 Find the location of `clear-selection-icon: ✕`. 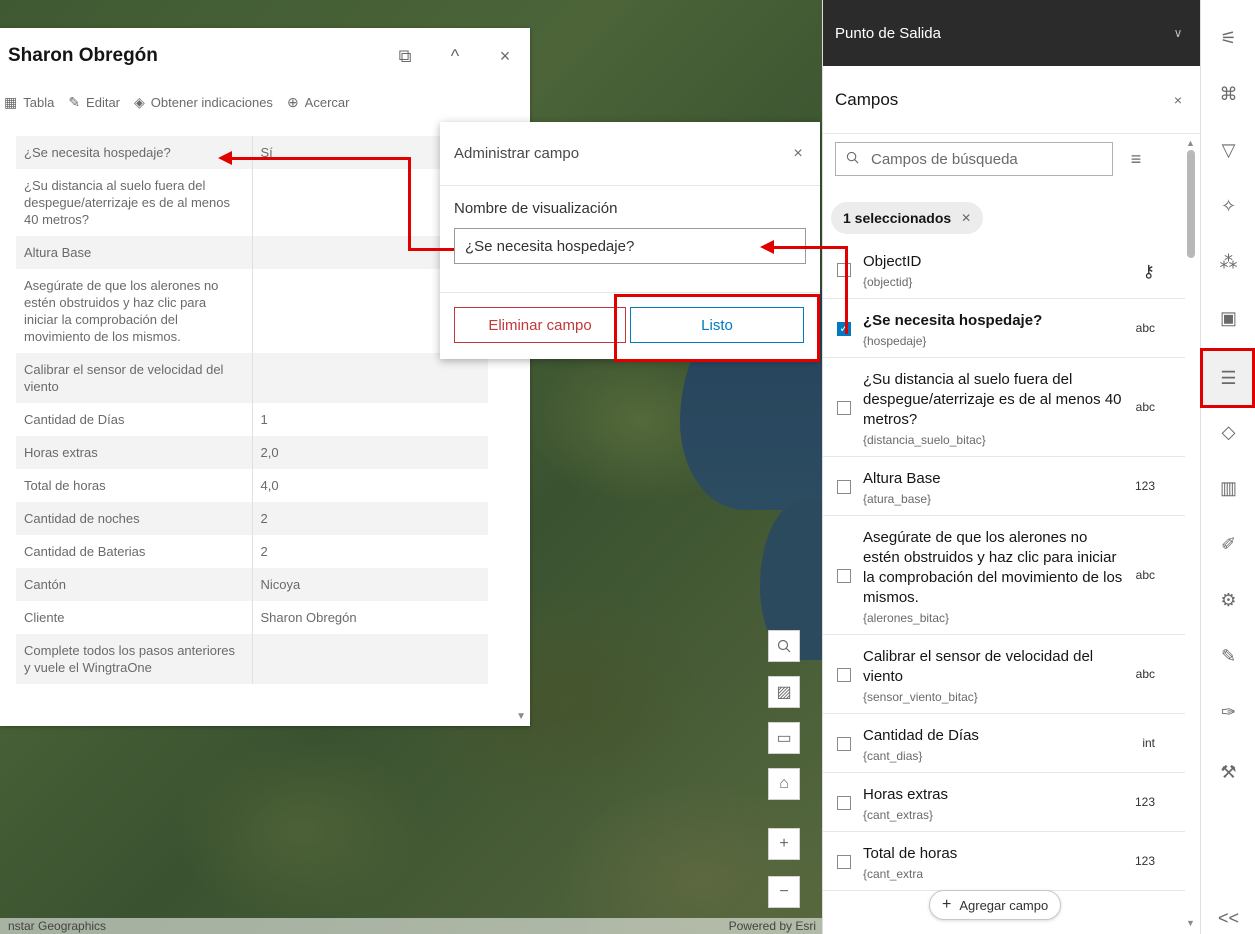

clear-selection-icon: ✕ is located at coordinates (966, 218).